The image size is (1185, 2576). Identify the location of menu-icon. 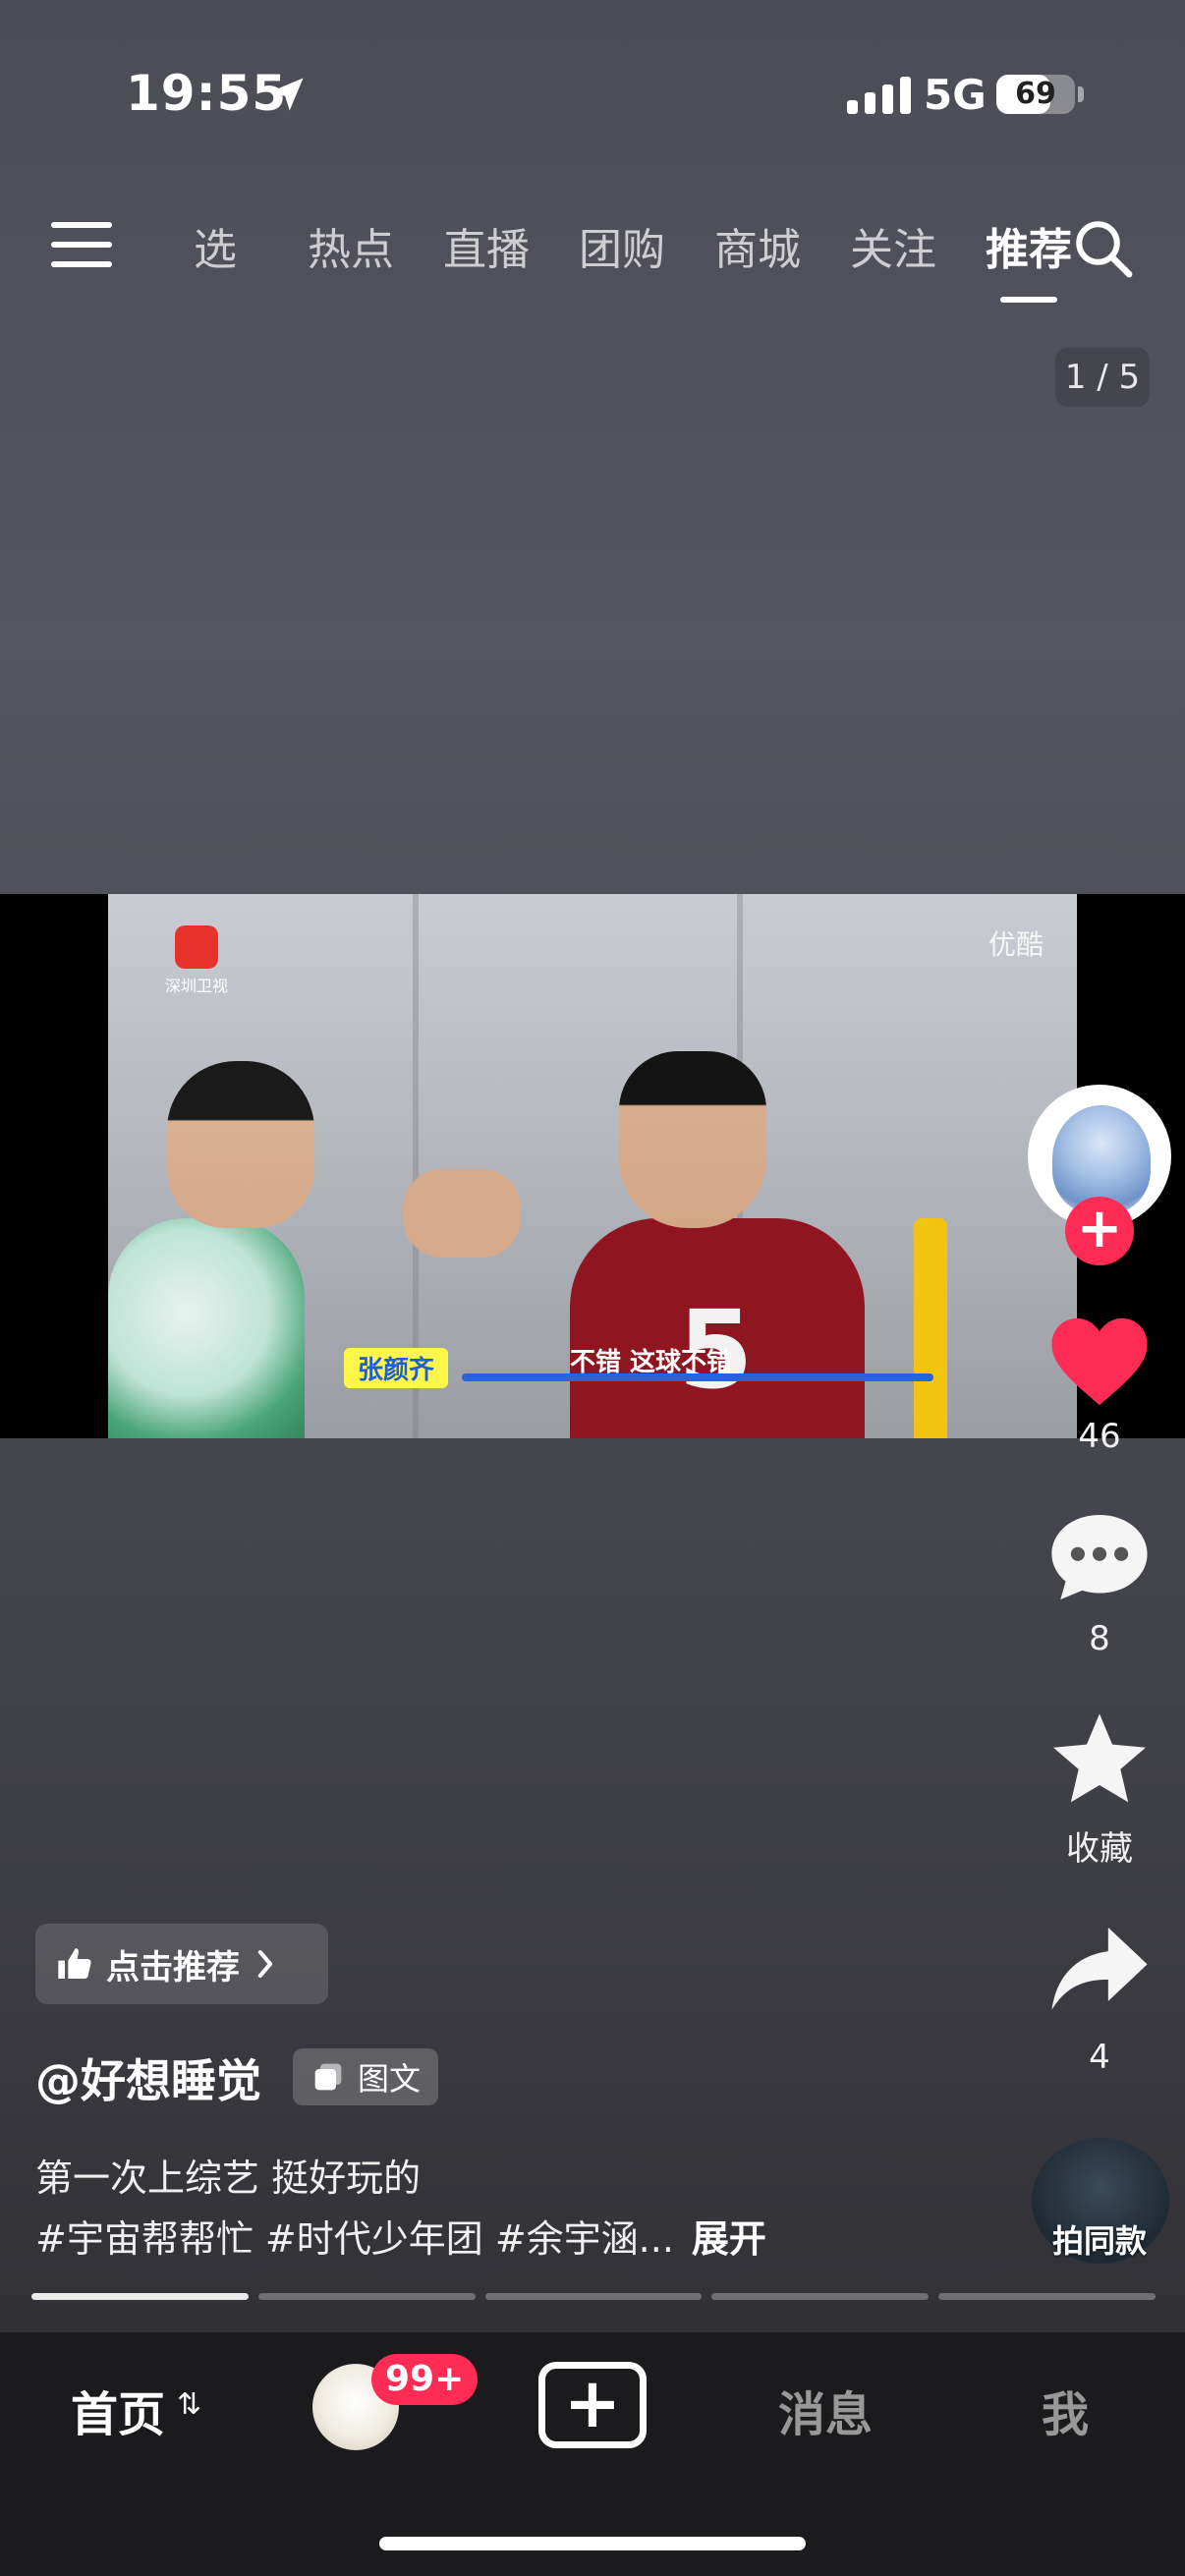
(82, 246).